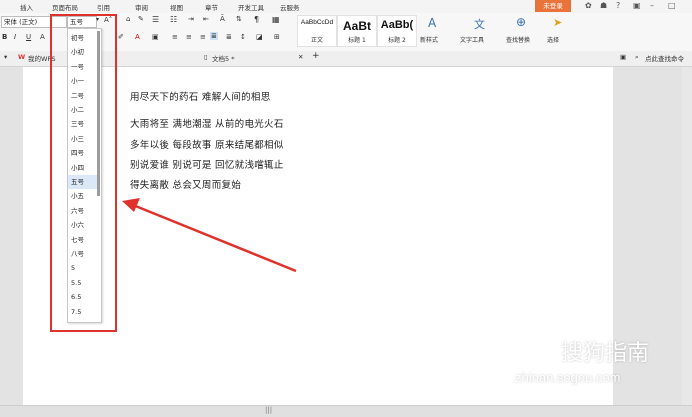 The height and width of the screenshot is (417, 692). What do you see at coordinates (268, 410) in the screenshot?
I see `scroll-grip-icon: |||` at bounding box center [268, 410].